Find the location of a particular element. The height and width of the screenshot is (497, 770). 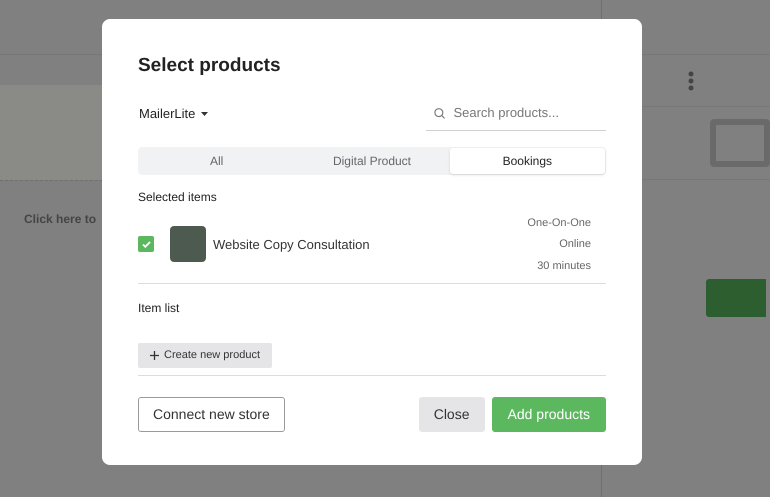

hint-text: Click here to is located at coordinates (60, 219).